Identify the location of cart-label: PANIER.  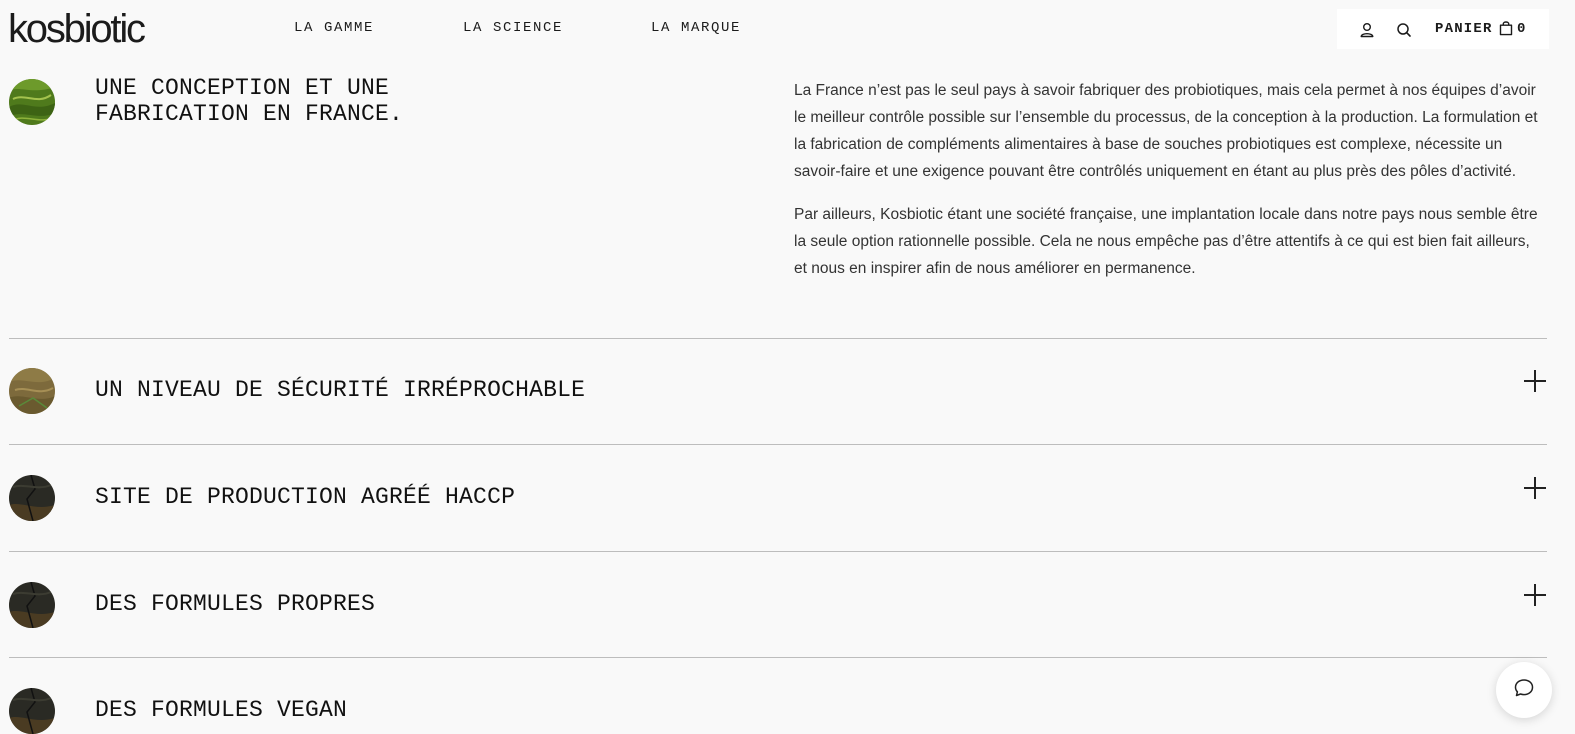
(1464, 29).